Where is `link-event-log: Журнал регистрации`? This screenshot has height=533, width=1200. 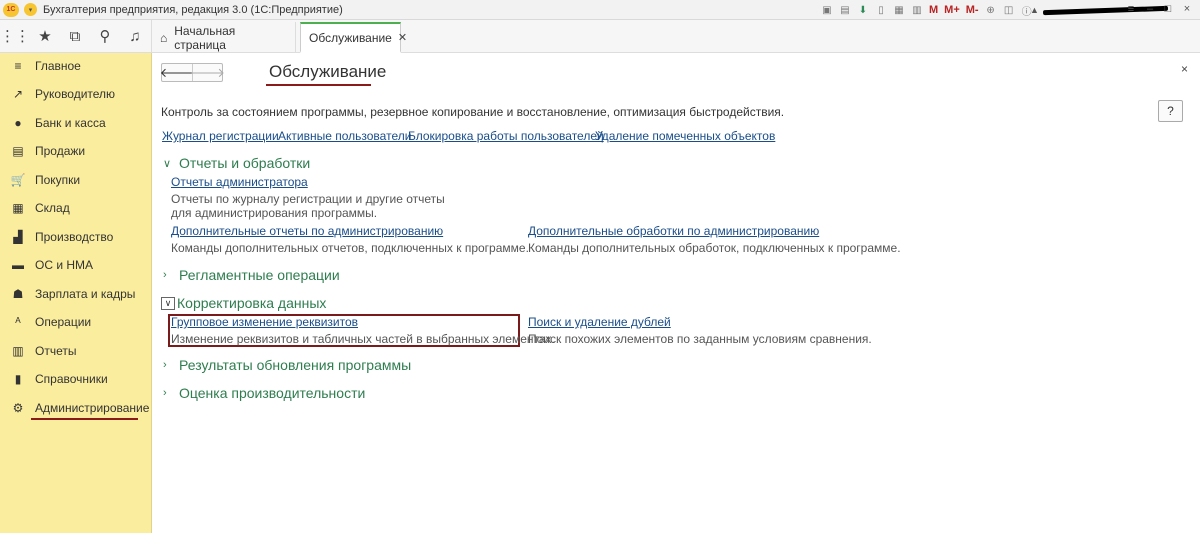 link-event-log: Журнал регистрации is located at coordinates (220, 136).